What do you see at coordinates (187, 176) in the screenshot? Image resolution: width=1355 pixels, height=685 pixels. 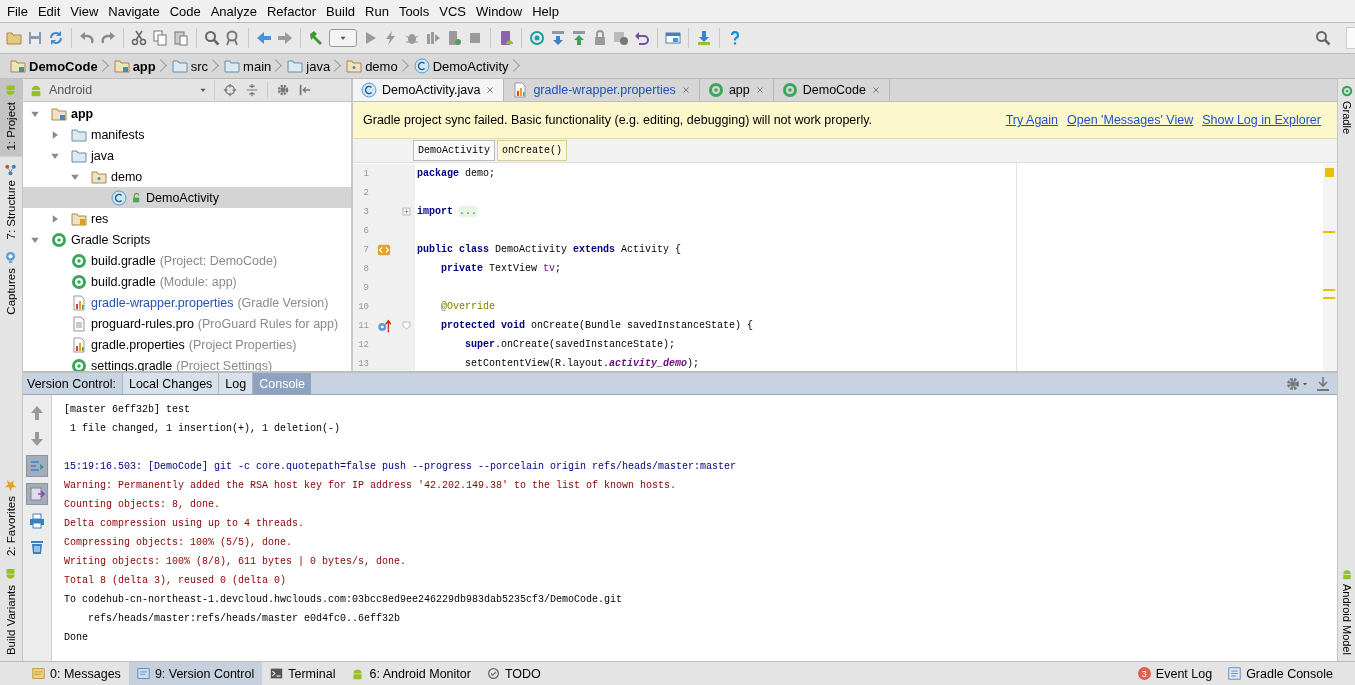 I see `tree-row: demo` at bounding box center [187, 176].